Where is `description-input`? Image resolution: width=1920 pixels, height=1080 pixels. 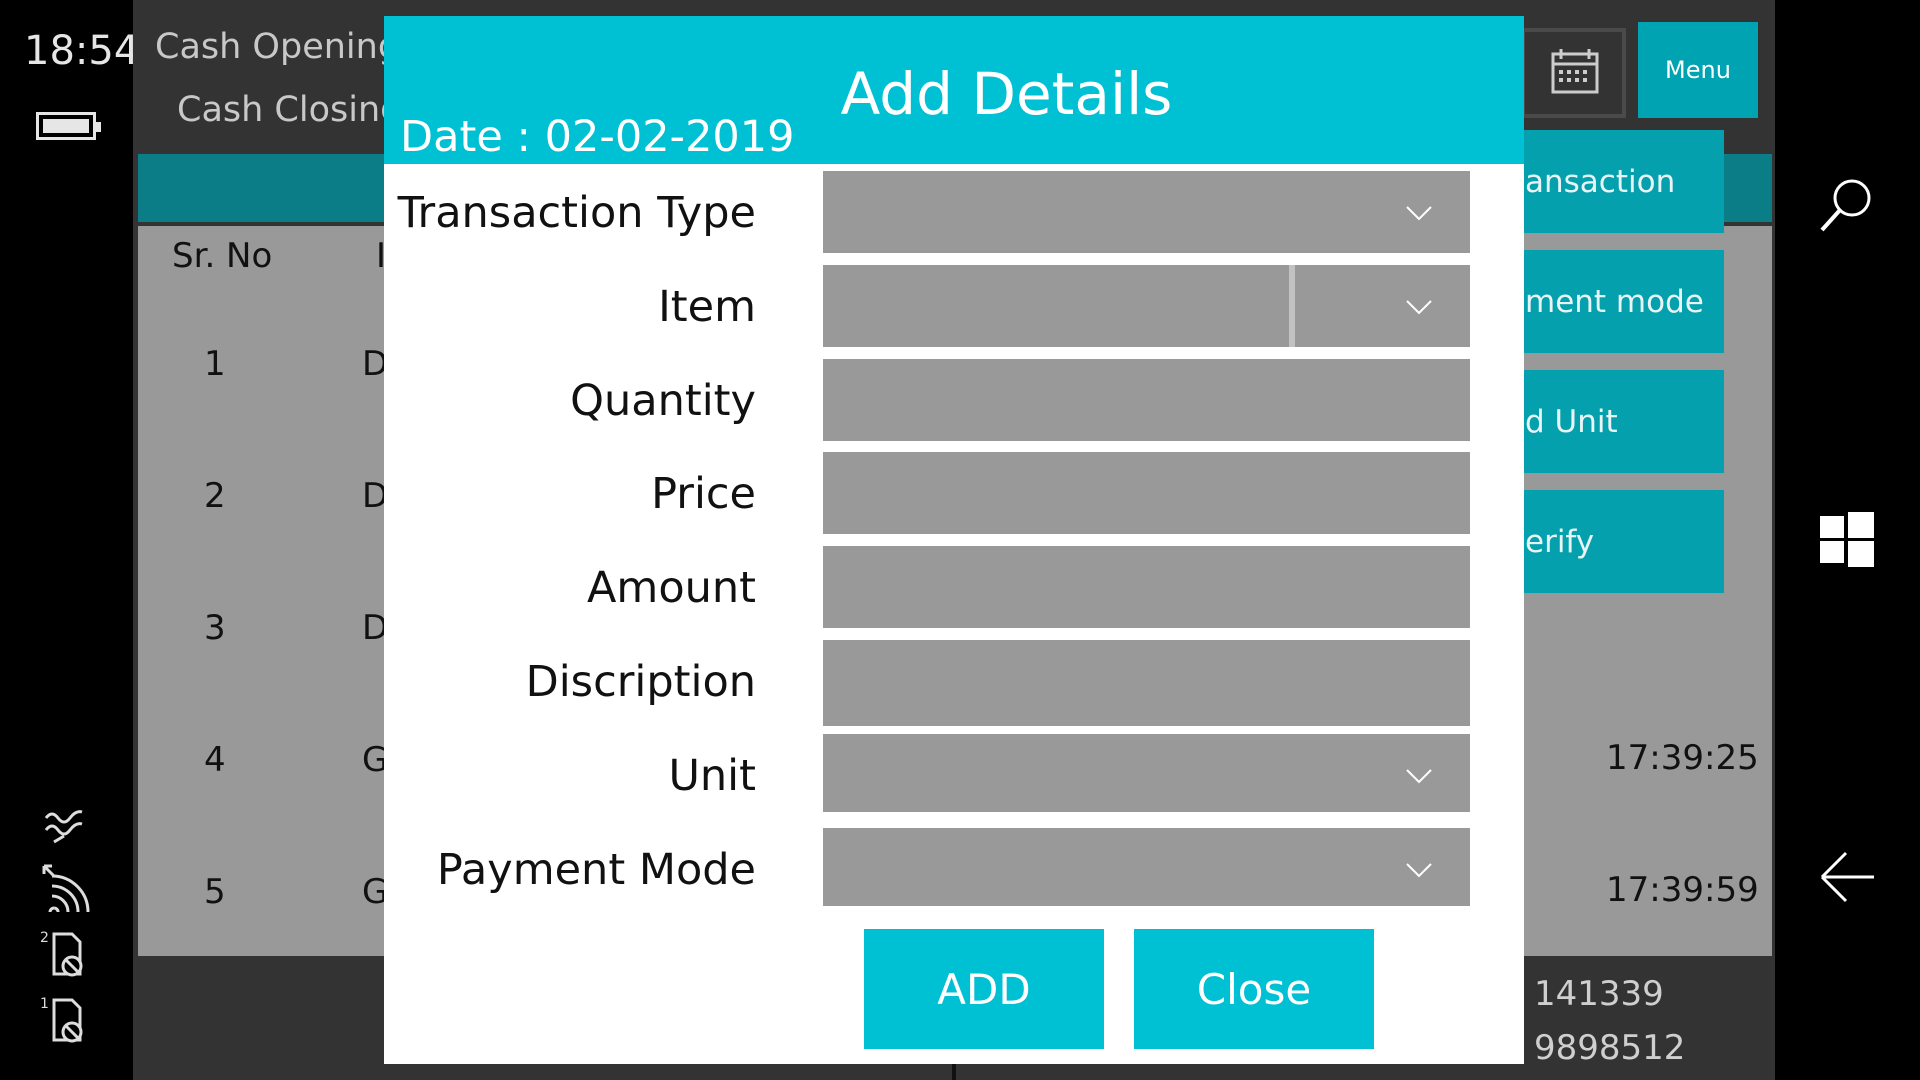
description-input is located at coordinates (1146, 683).